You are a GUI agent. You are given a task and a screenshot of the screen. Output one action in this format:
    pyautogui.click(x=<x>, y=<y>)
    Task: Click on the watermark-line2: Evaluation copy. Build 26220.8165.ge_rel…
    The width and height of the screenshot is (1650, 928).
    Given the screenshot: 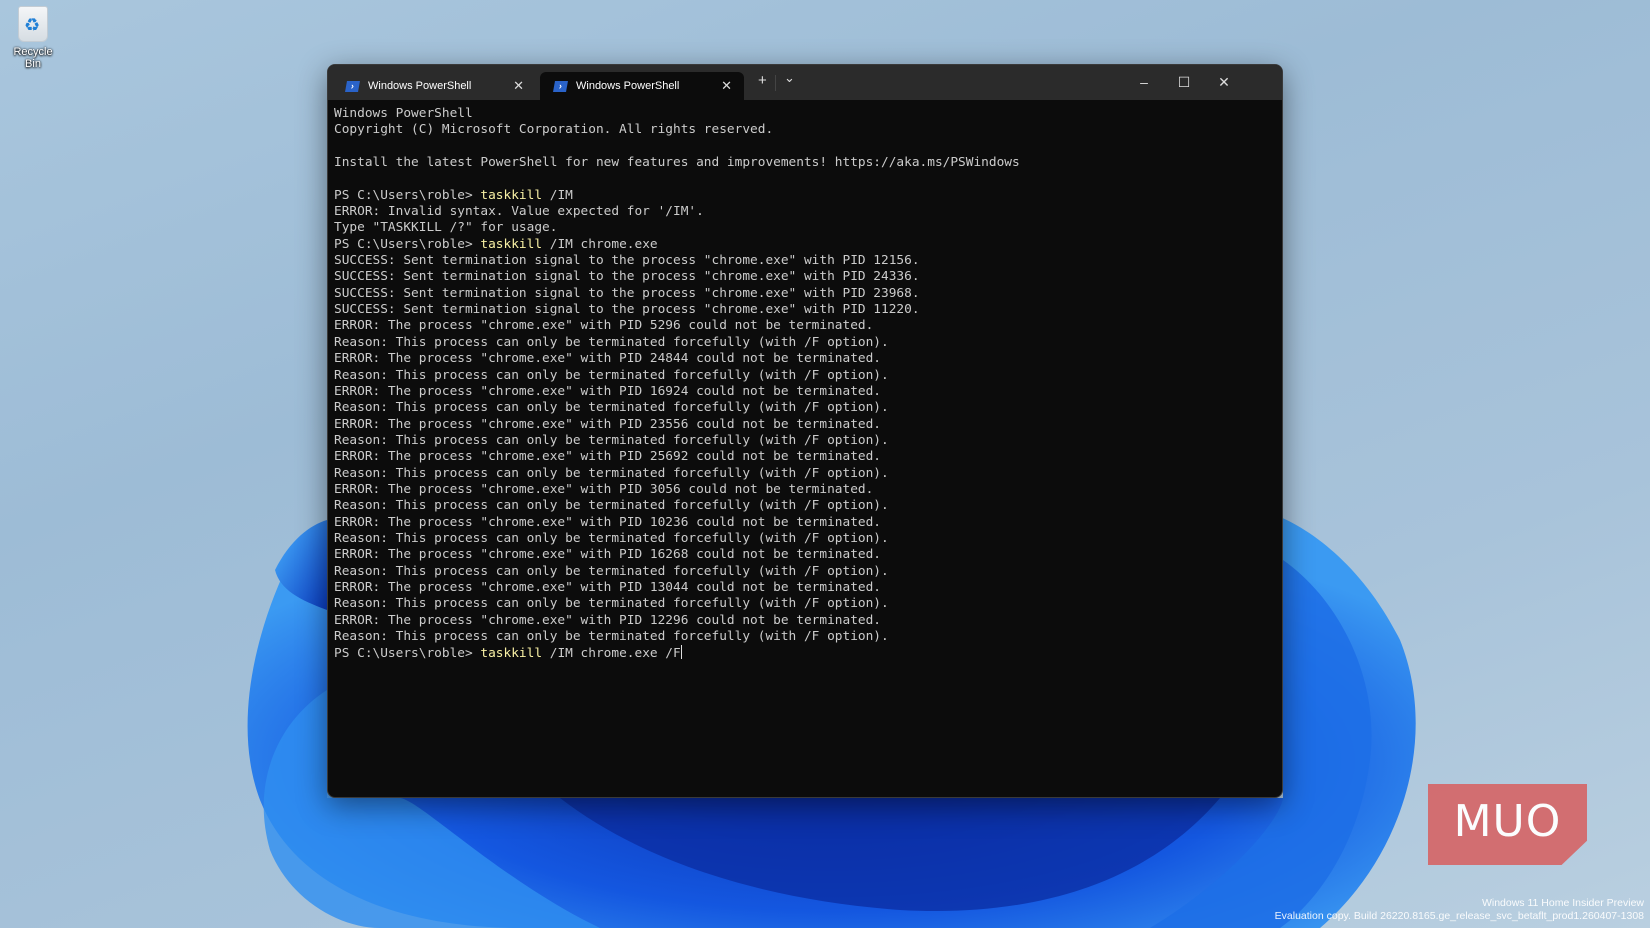 What is the action you would take?
    pyautogui.click(x=1459, y=916)
    